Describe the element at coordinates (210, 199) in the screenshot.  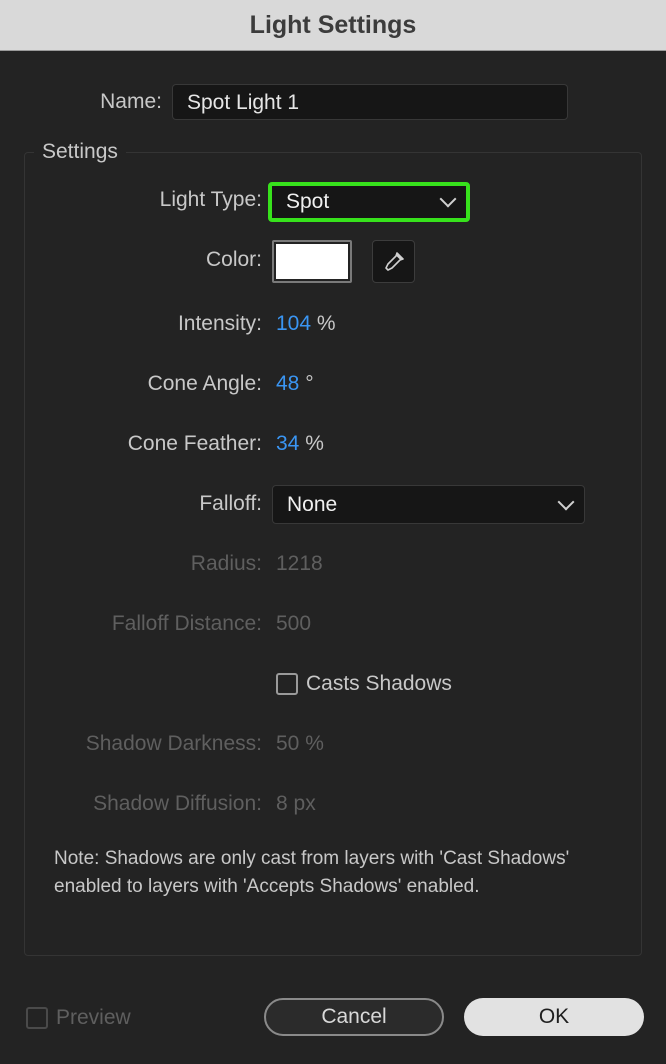
I see `light-type-label: Light Type:` at that location.